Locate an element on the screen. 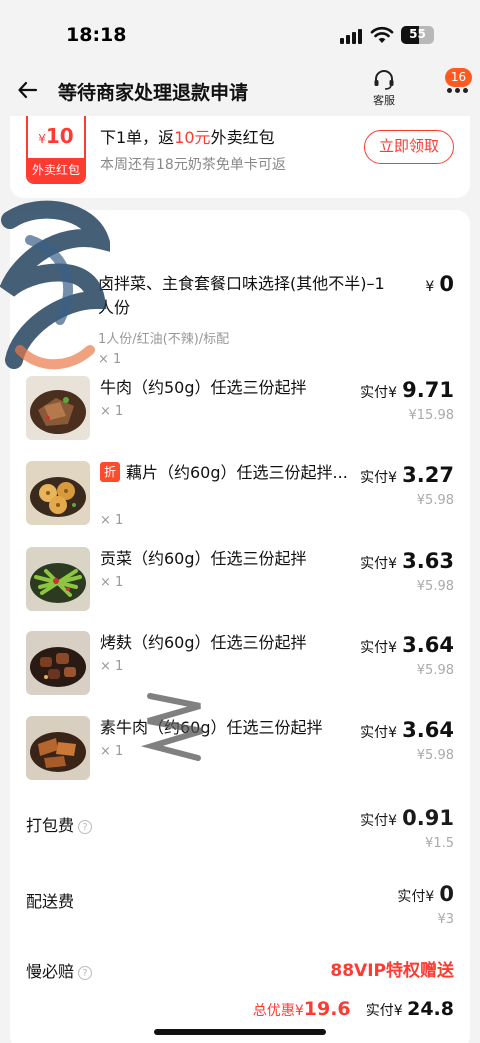  discount-tag: 折 is located at coordinates (110, 472).